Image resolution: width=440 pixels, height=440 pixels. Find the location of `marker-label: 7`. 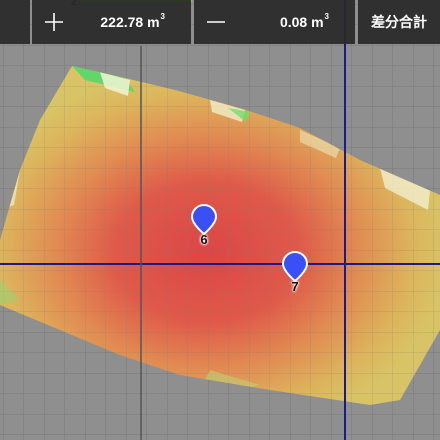

marker-label: 7 is located at coordinates (295, 286).